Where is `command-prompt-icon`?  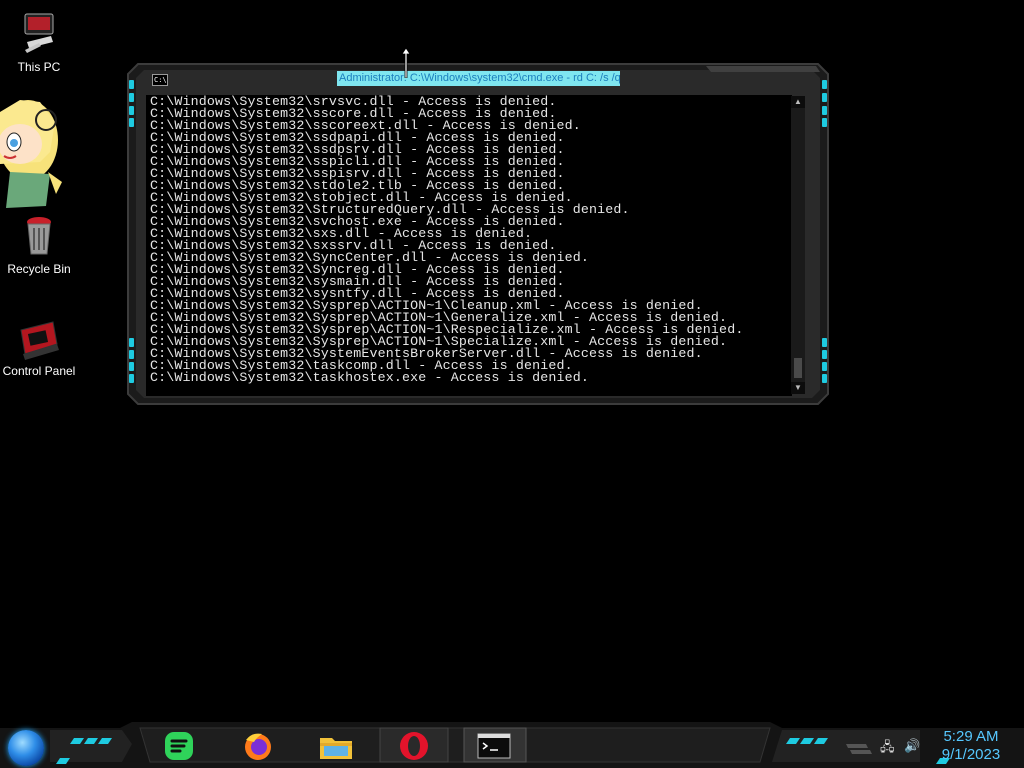
command-prompt-icon is located at coordinates (494, 746).